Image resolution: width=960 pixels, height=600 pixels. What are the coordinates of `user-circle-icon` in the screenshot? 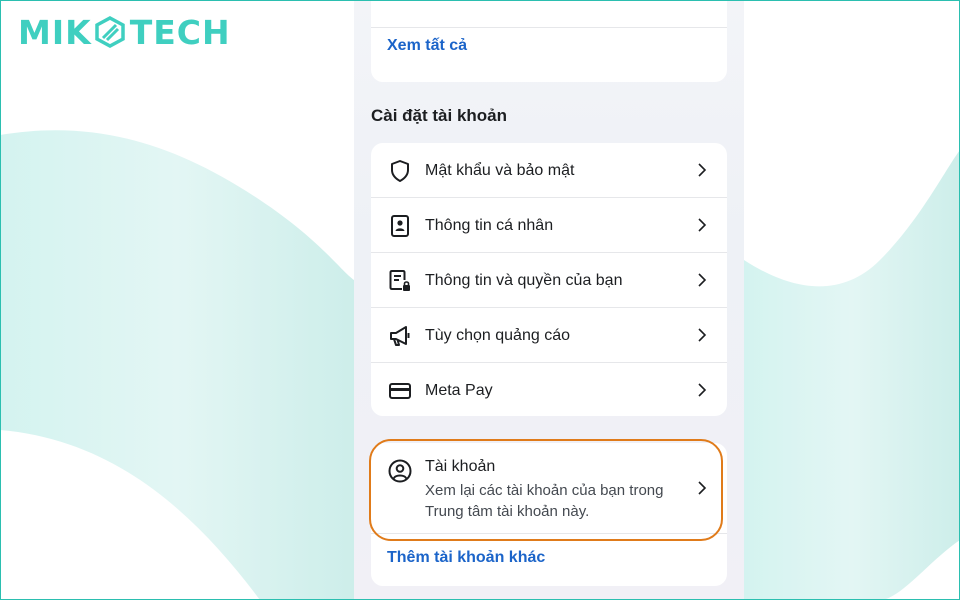 It's located at (400, 471).